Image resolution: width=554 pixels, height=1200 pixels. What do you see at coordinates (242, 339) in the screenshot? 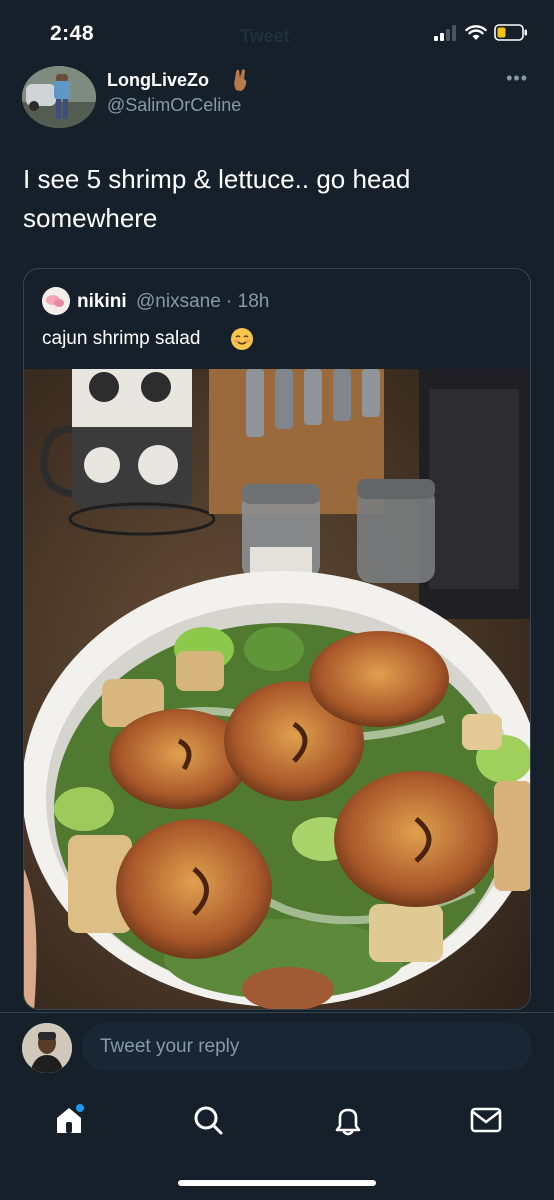
I see `relieved-face-icon` at bounding box center [242, 339].